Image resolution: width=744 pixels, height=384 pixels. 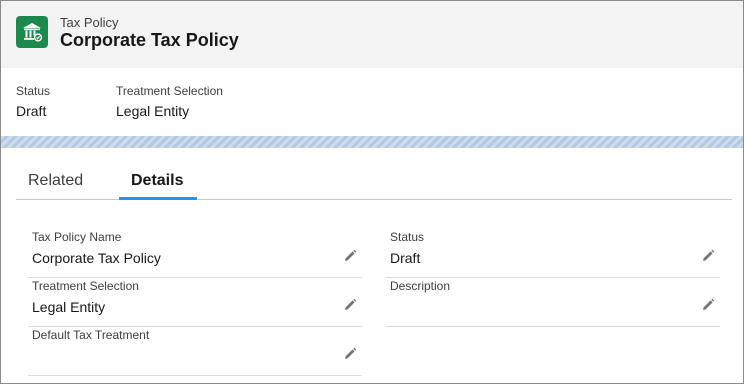 I want to click on field-treatment-selection: Treatment Selection Legal Entity, so click(x=195, y=303).